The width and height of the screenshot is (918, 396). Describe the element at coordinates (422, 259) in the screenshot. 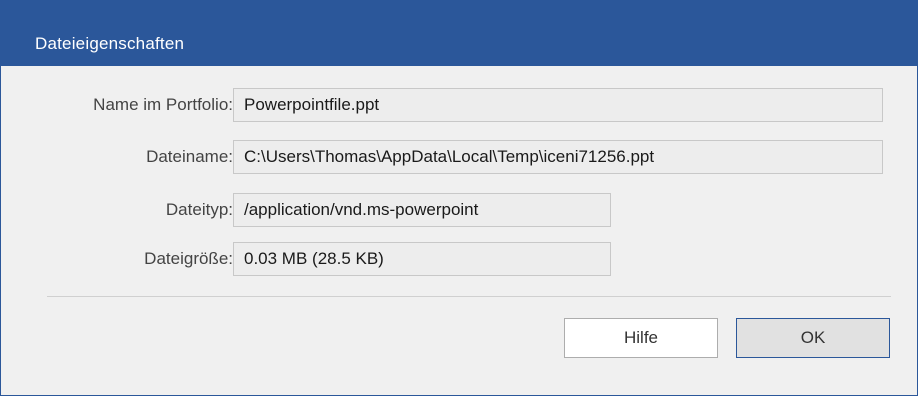

I see `filesize-field: 0.03 MB (28.5 KB)` at that location.